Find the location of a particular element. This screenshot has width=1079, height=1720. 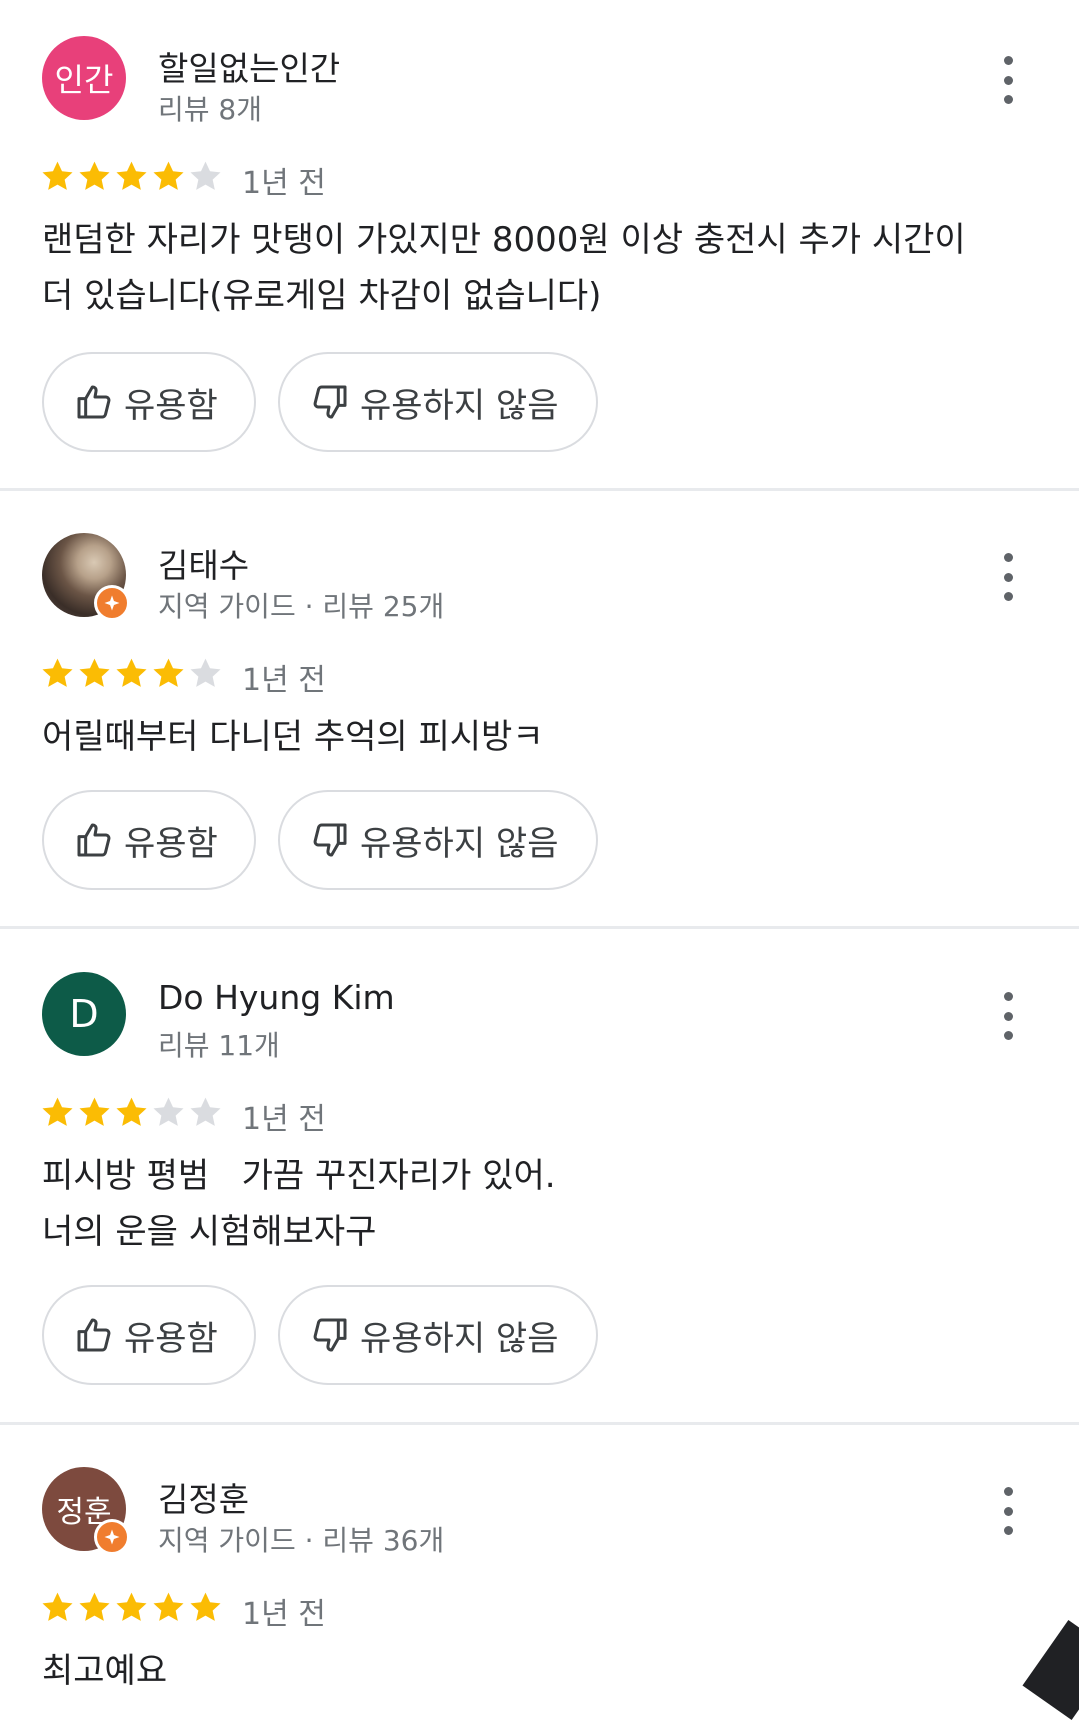

avatar-initials: D is located at coordinates (84, 1014).